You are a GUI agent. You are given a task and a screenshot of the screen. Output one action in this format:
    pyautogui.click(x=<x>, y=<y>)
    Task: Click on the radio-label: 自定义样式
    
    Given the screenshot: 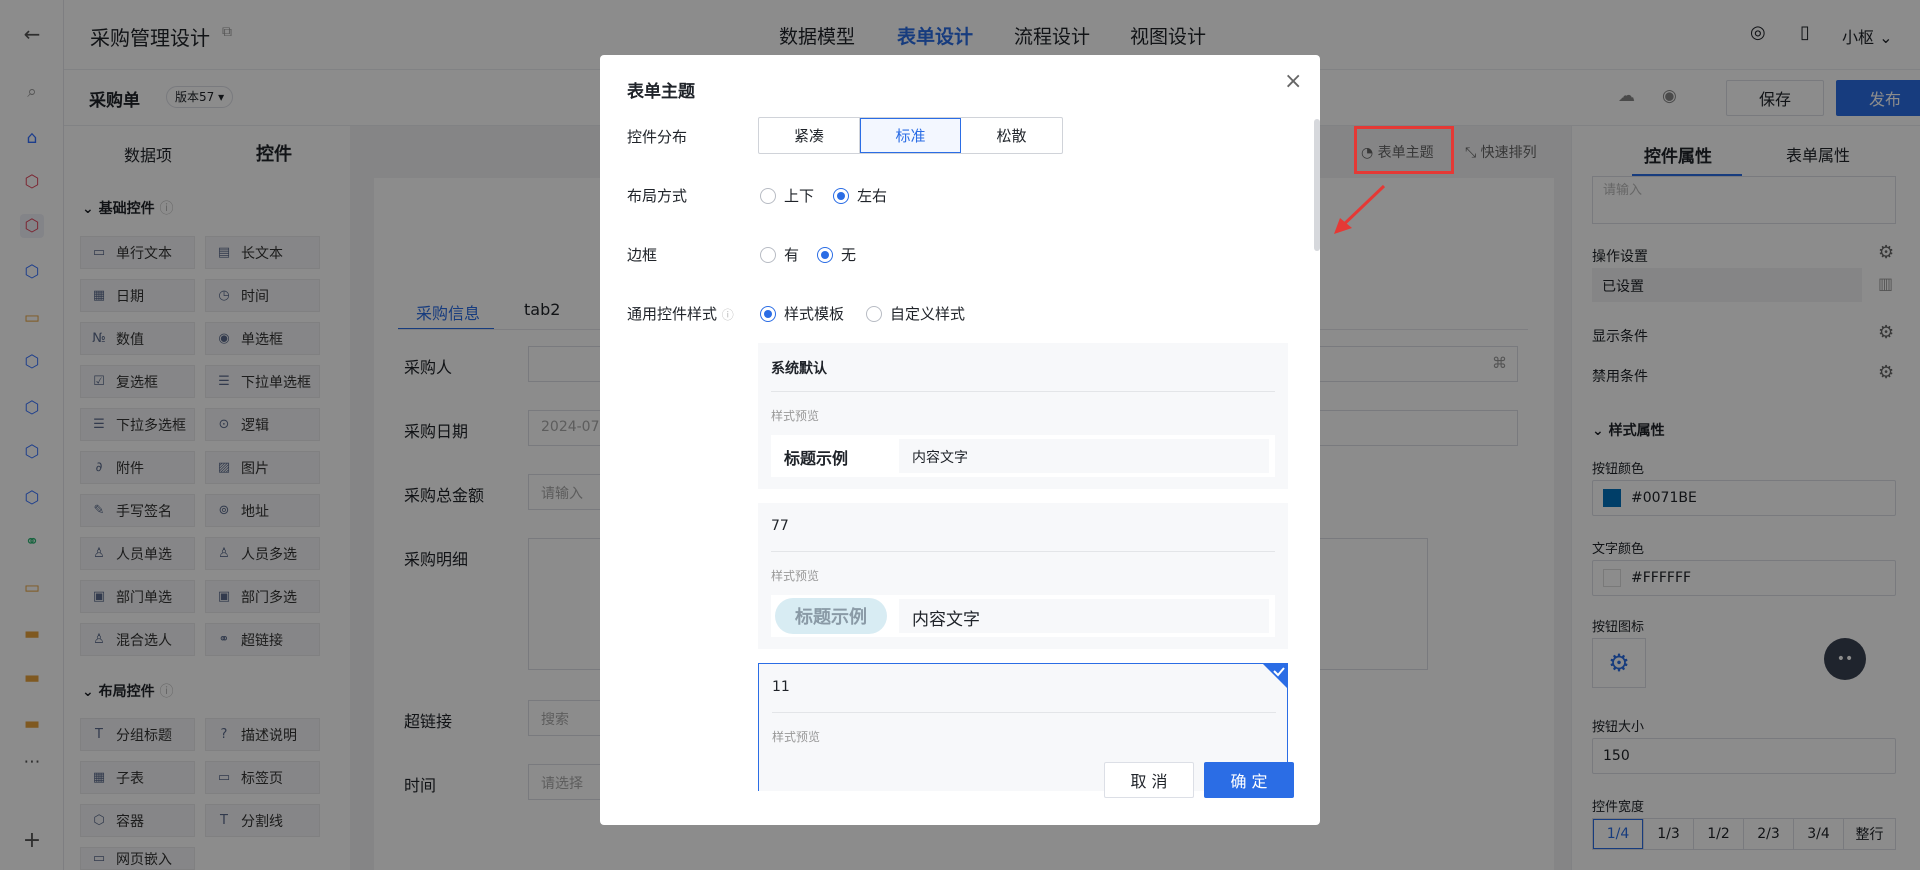 What is the action you would take?
    pyautogui.click(x=928, y=314)
    